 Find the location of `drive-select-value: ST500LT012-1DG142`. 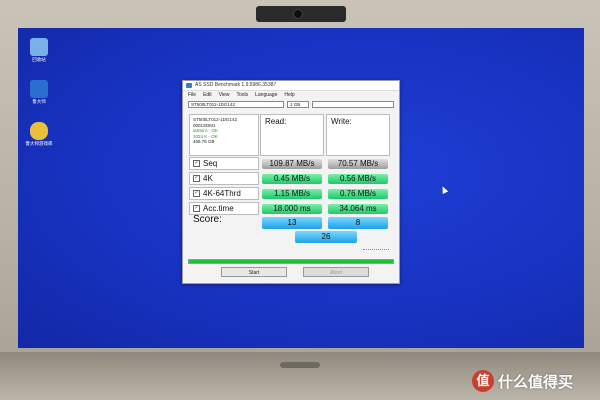

drive-select-value: ST500LT012-1DG142 is located at coordinates (213, 104).